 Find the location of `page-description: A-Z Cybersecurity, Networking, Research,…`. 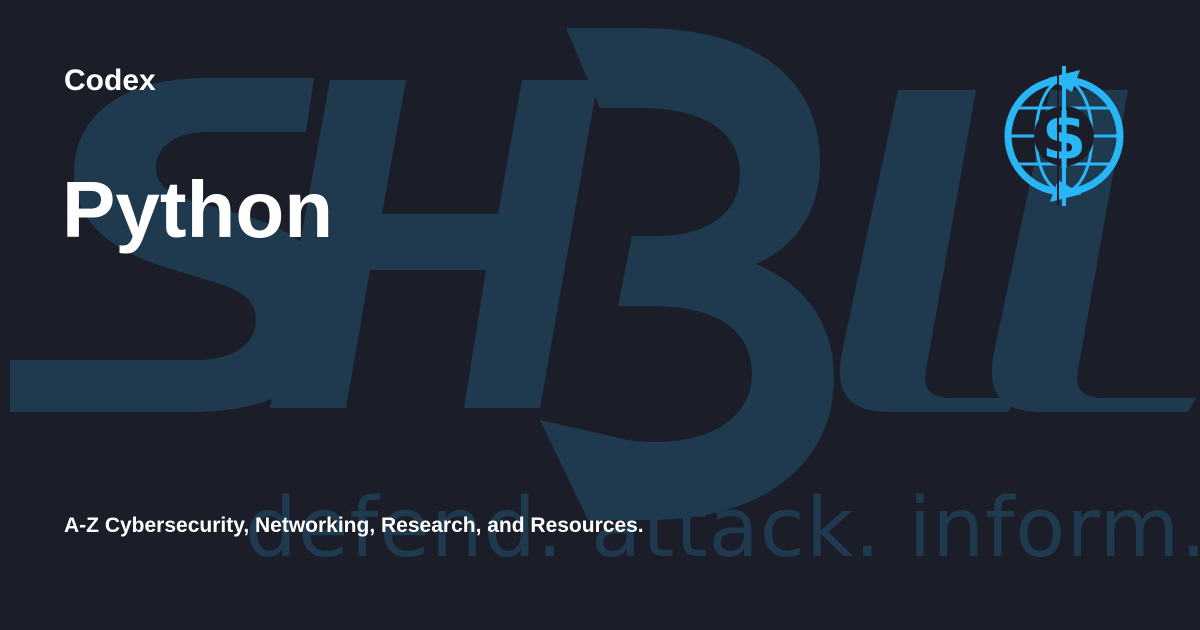

page-description: A-Z Cybersecurity, Networking, Research,… is located at coordinates (354, 525).